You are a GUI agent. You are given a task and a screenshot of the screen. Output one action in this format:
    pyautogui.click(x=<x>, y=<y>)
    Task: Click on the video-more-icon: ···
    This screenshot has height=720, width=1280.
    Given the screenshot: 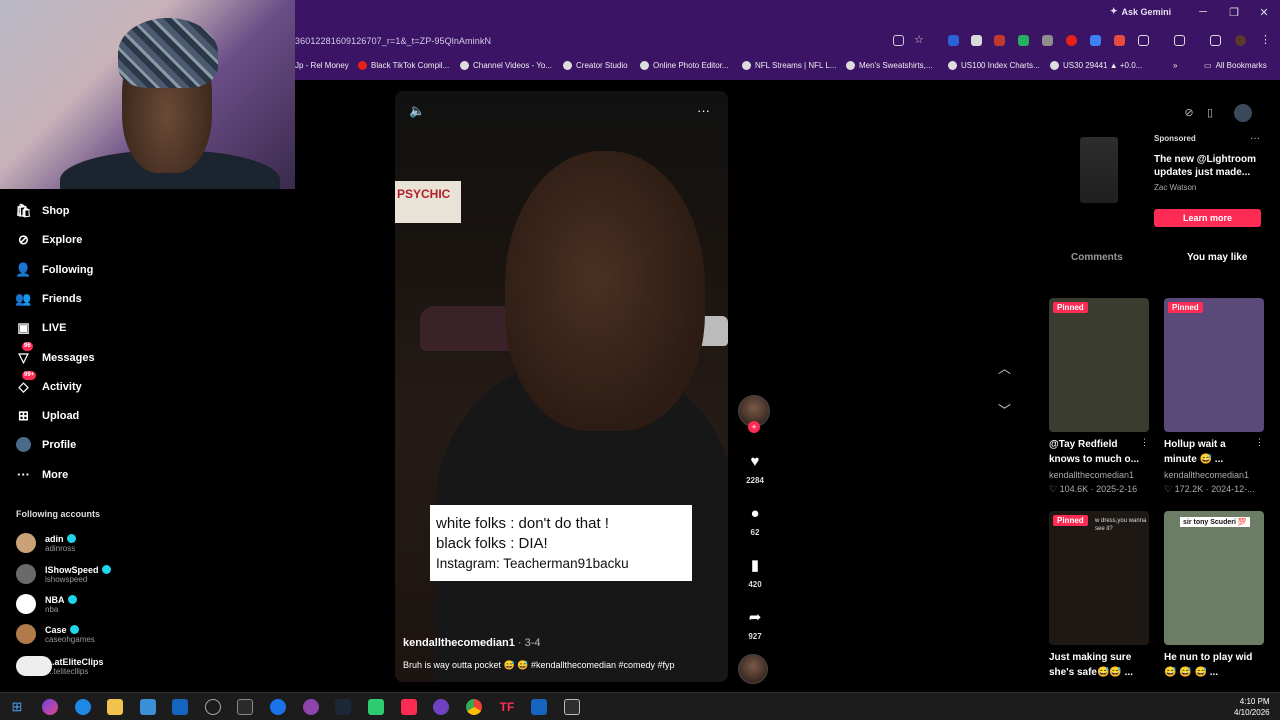 What is the action you would take?
    pyautogui.click(x=703, y=110)
    